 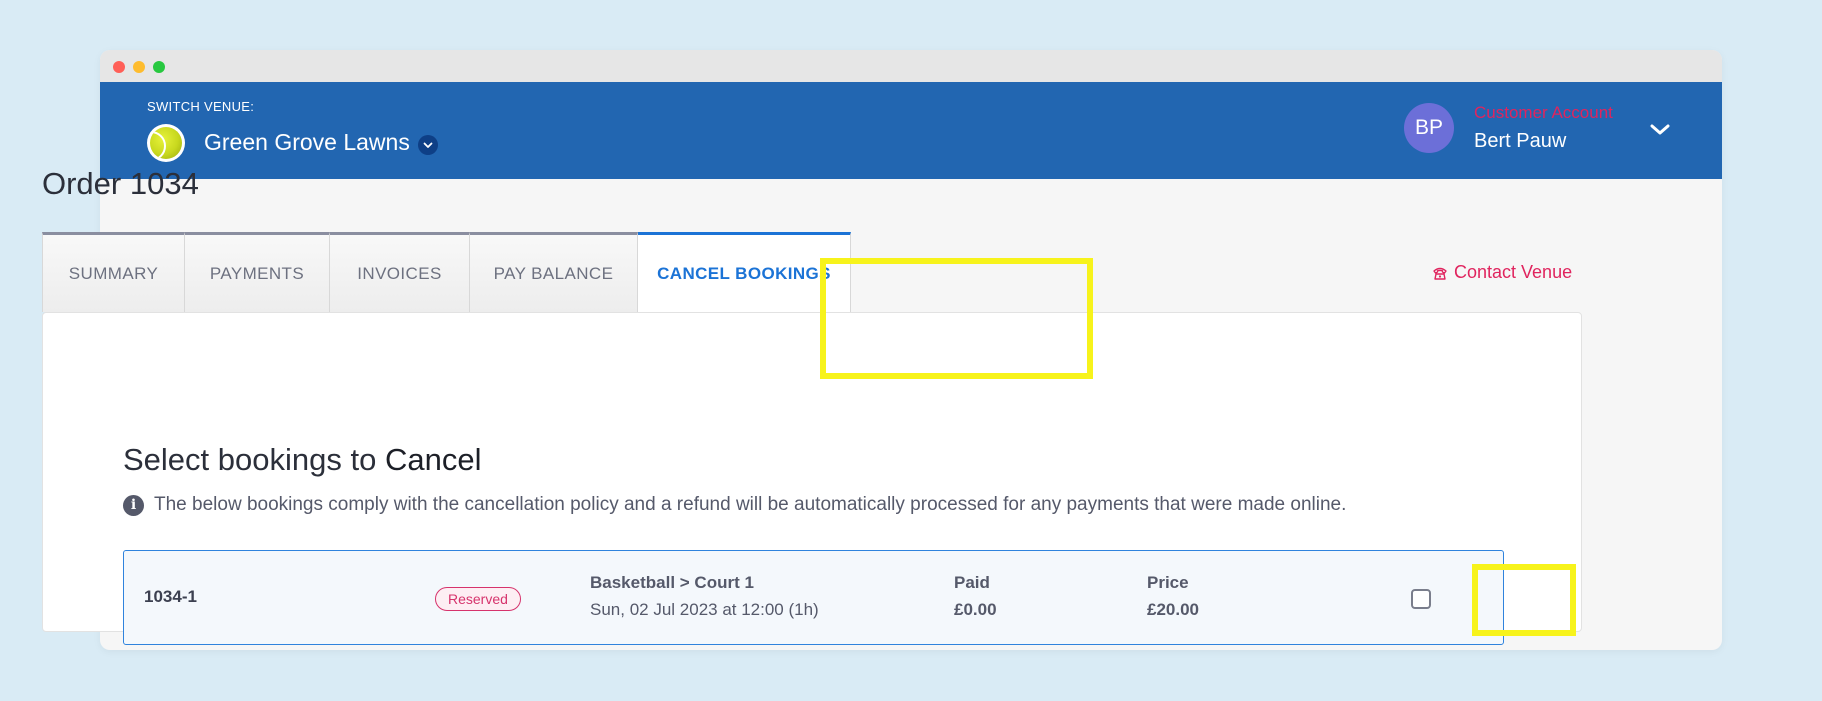 What do you see at coordinates (139, 67) in the screenshot?
I see `minimize-window-button` at bounding box center [139, 67].